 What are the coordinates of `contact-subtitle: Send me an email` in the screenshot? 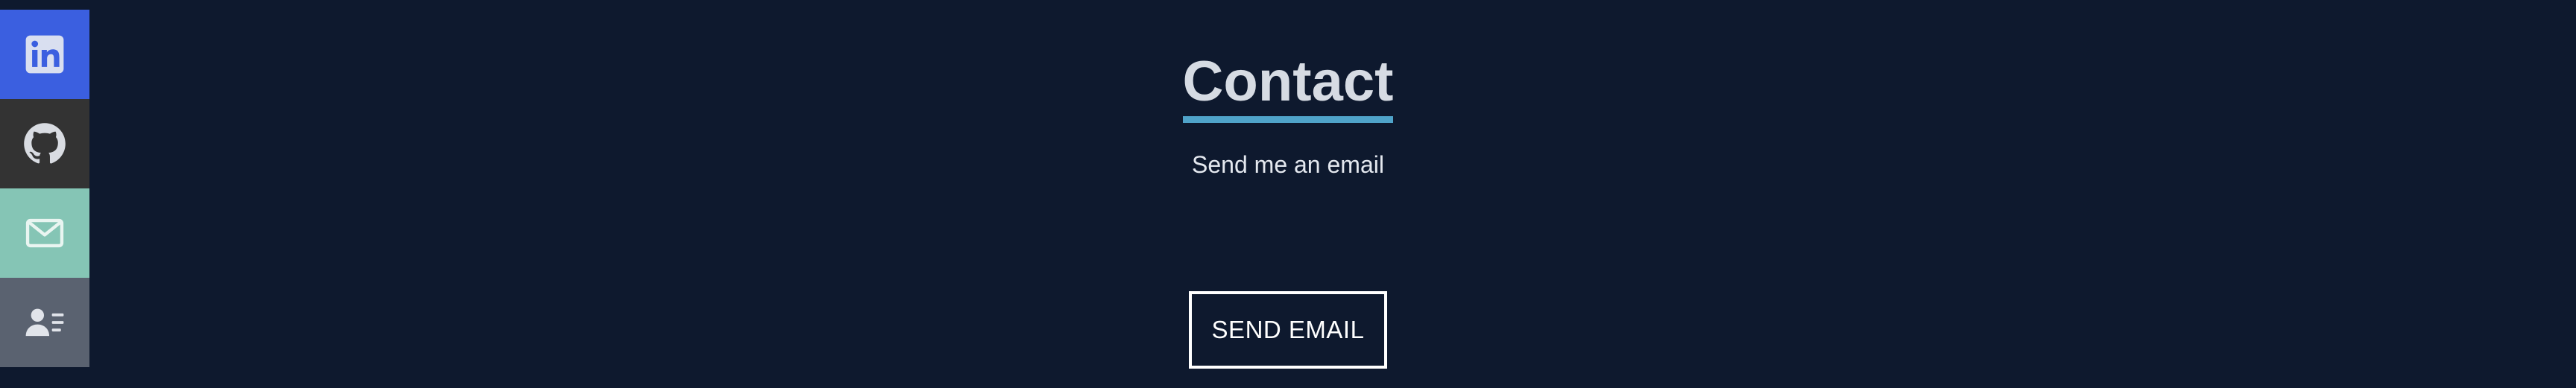 It's located at (1288, 164).